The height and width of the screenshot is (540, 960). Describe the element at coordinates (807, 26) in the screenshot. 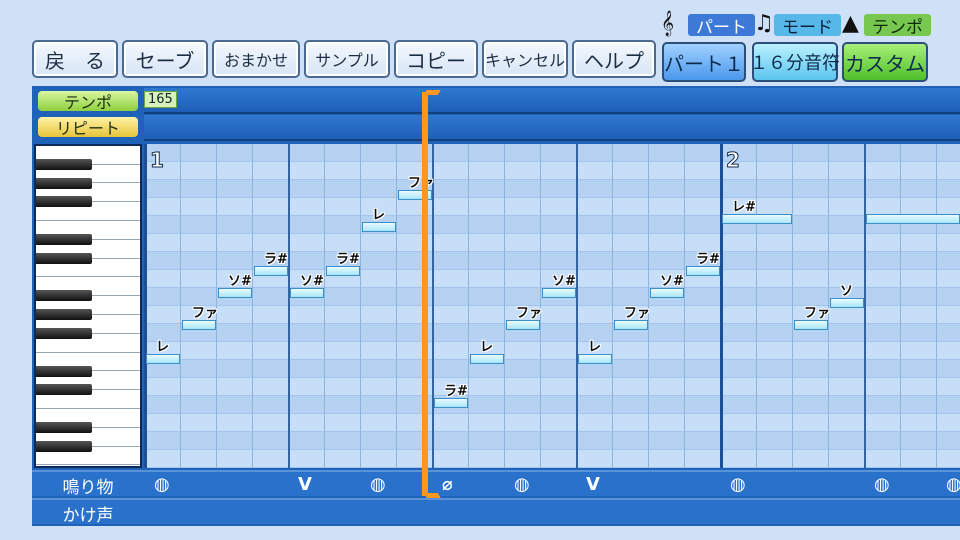

I see `mode-header-label: モード` at that location.